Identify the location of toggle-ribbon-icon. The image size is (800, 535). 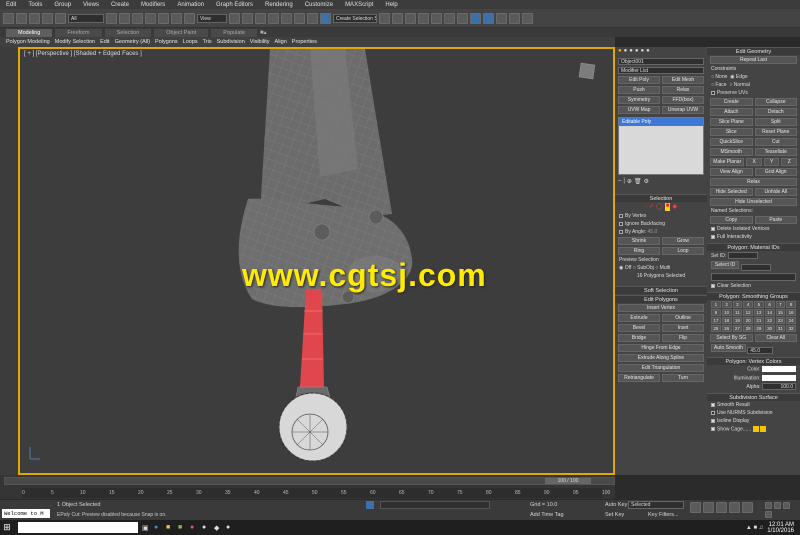
(423, 18).